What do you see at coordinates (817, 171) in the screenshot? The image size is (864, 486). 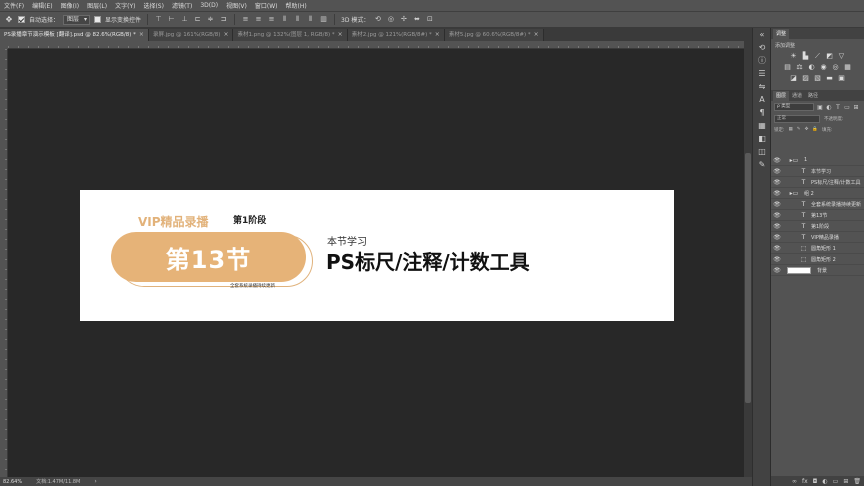 I see `layer-row: 👁 T 本节学习` at bounding box center [817, 171].